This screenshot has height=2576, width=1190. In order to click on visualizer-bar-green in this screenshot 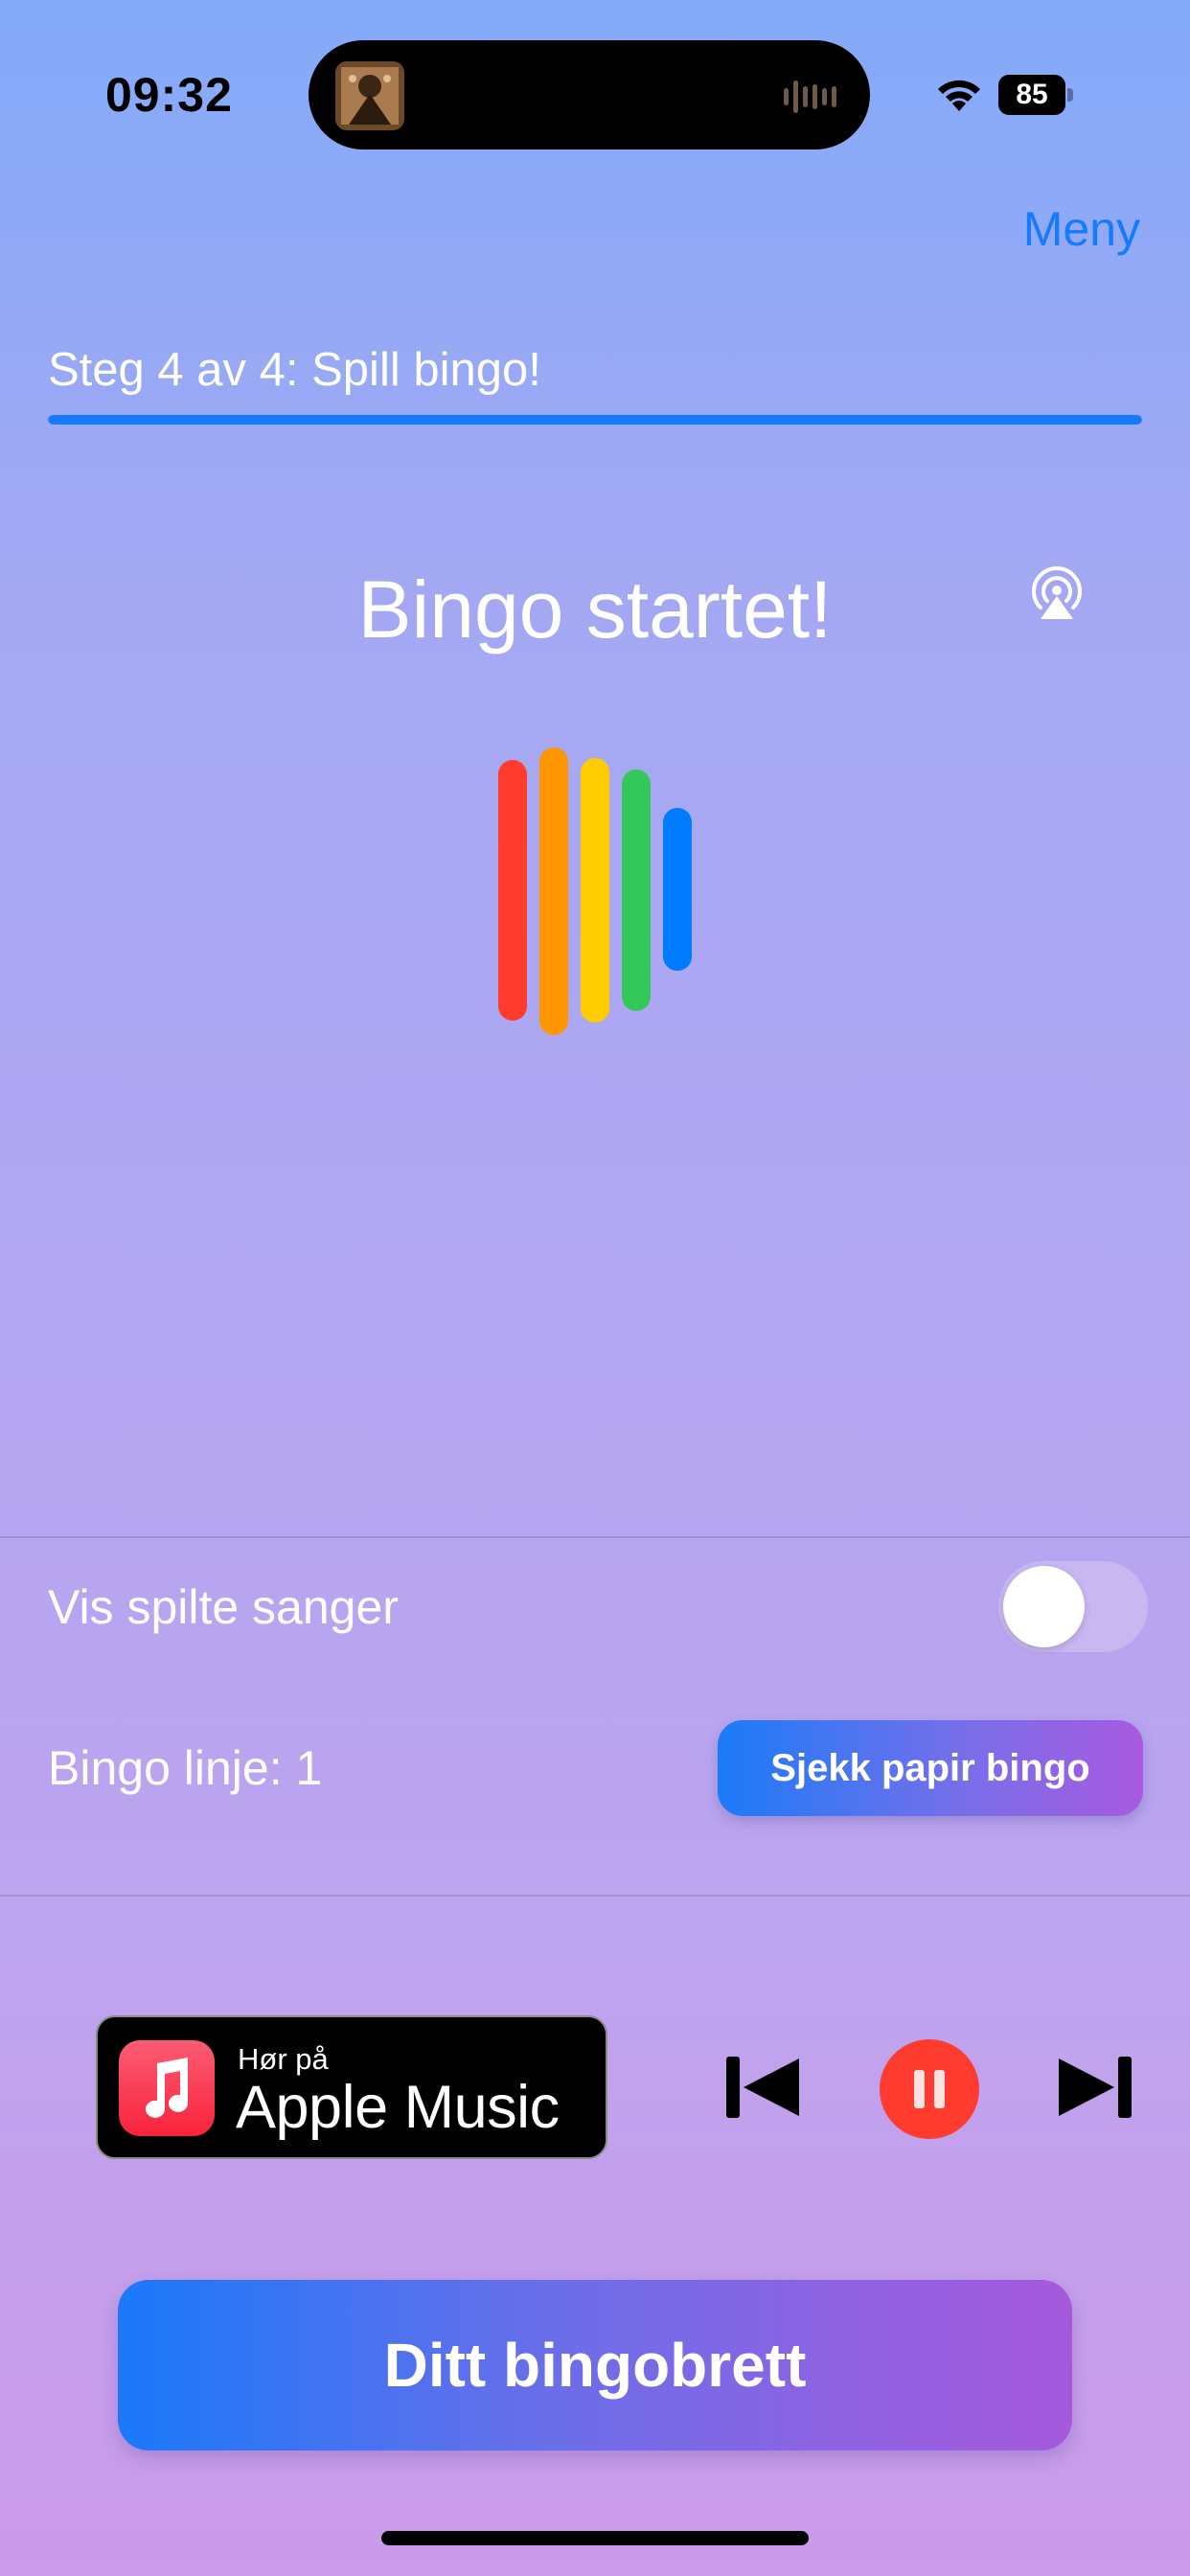, I will do `click(637, 890)`.